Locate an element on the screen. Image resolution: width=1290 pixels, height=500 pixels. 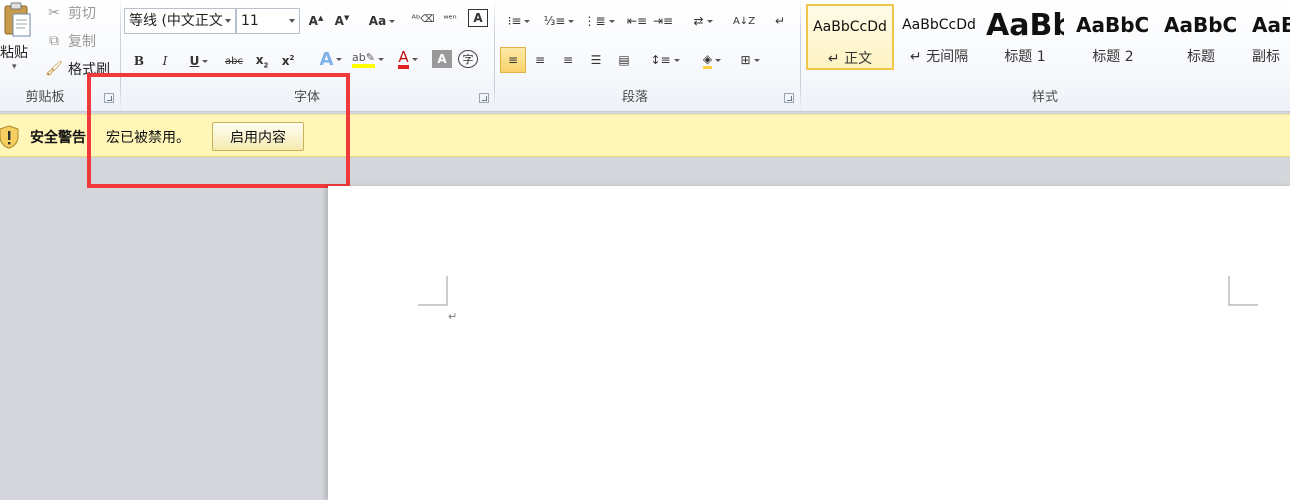
increase-indent-button: ⇥≡ is located at coordinates (663, 21).